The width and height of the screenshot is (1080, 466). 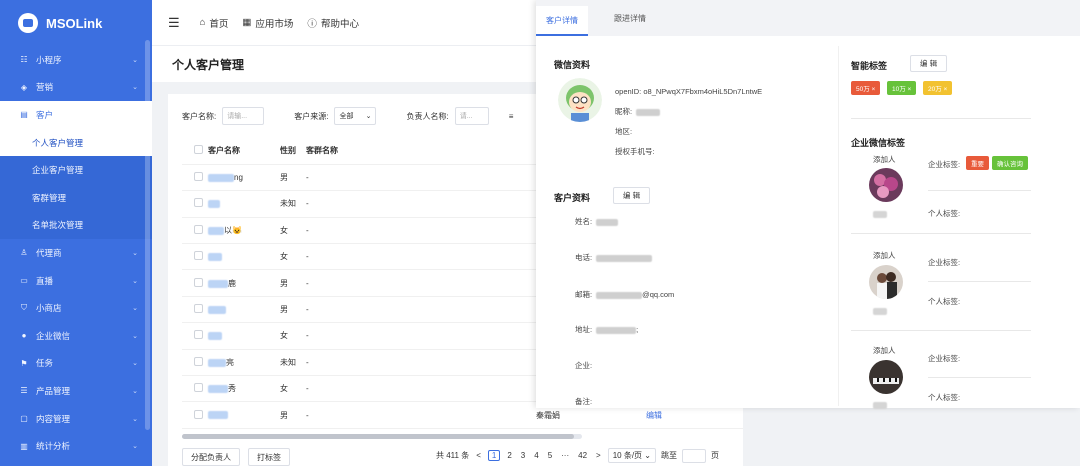 I want to click on sidebar-item-label: 小商店, so click(x=49, y=308).